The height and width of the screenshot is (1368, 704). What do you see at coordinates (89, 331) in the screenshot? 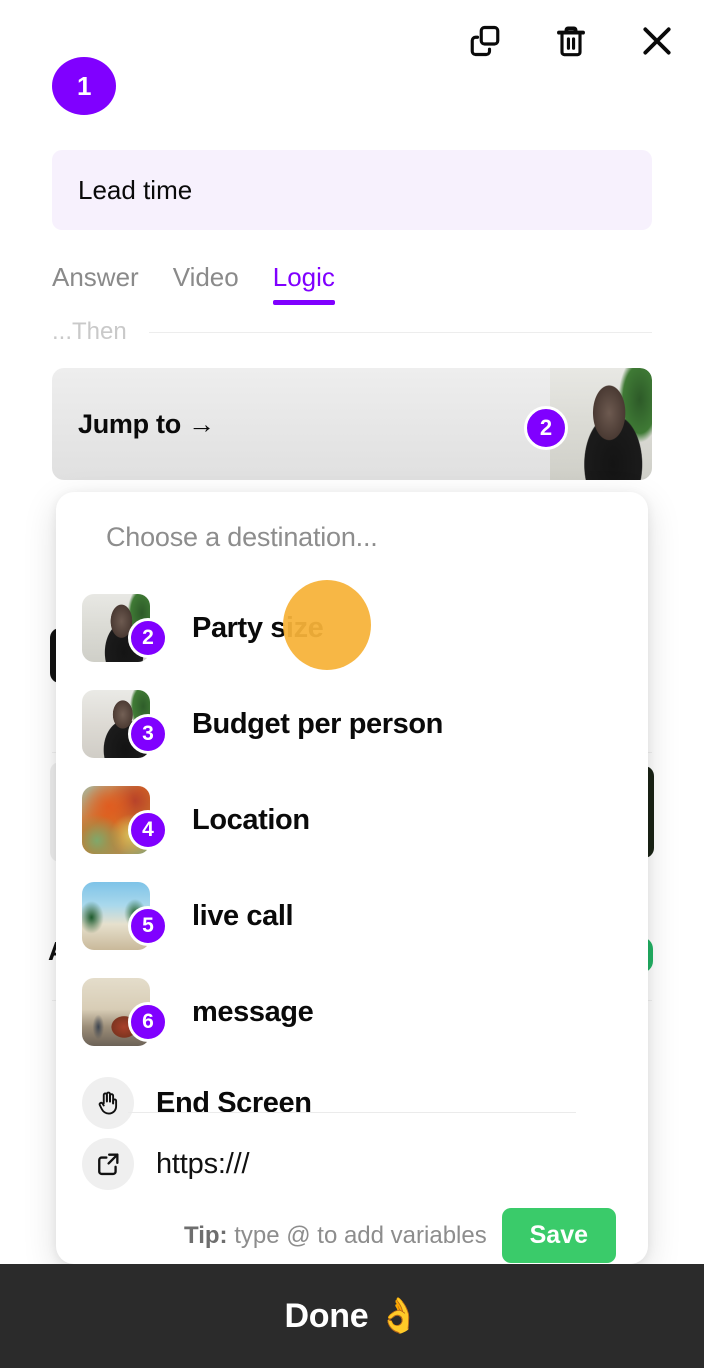
I see `then-label: ...Then` at bounding box center [89, 331].